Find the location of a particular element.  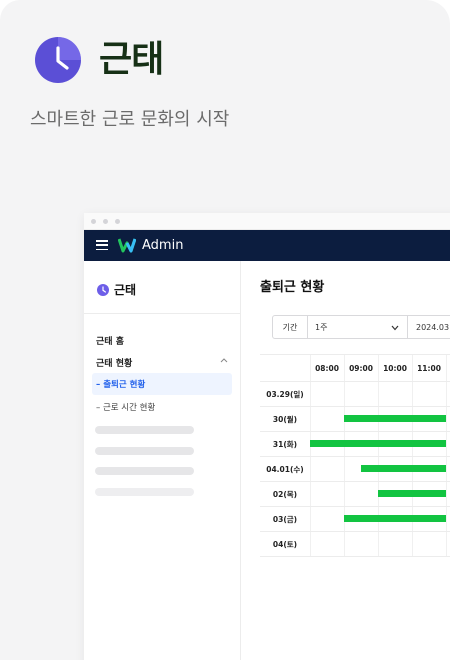

sidebar-item-work-hours: – 근로 시간 현황 is located at coordinates (125, 407).